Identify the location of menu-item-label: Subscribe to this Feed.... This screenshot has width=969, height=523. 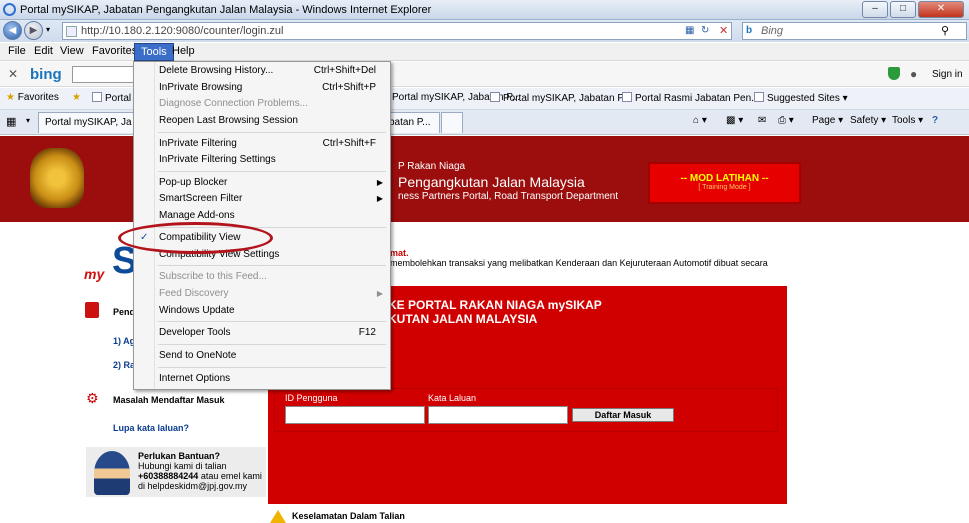
(213, 276).